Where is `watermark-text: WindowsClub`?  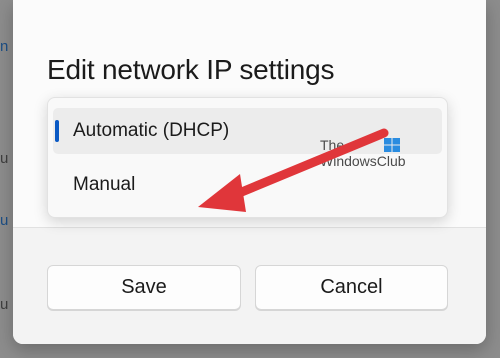 watermark-text: WindowsClub is located at coordinates (363, 161).